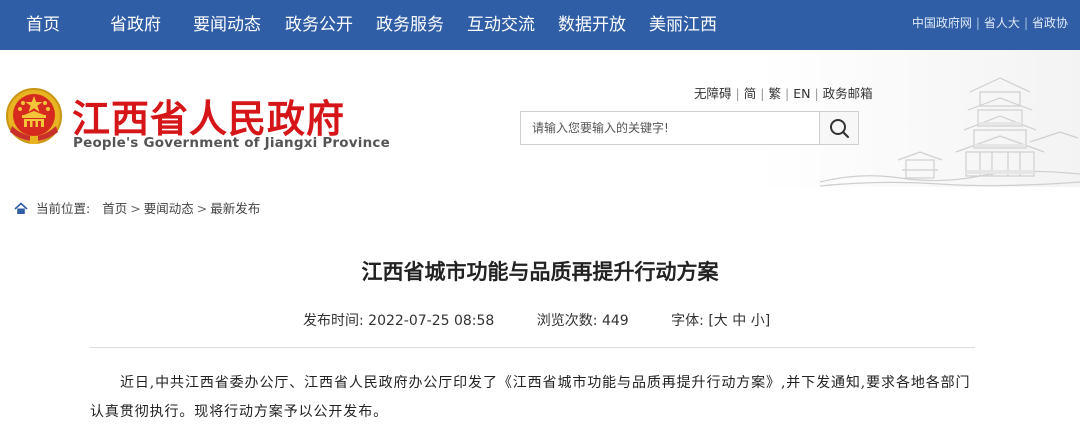 The width and height of the screenshot is (1080, 430). I want to click on font-size-bracket: ], so click(767, 321).